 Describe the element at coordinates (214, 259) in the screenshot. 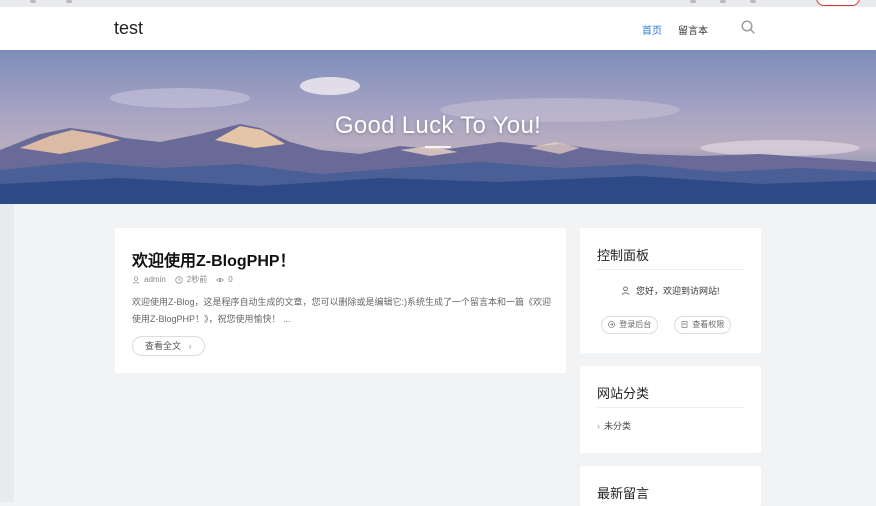

I see `post-title: 欢迎使用Z-BlogPHP！` at that location.